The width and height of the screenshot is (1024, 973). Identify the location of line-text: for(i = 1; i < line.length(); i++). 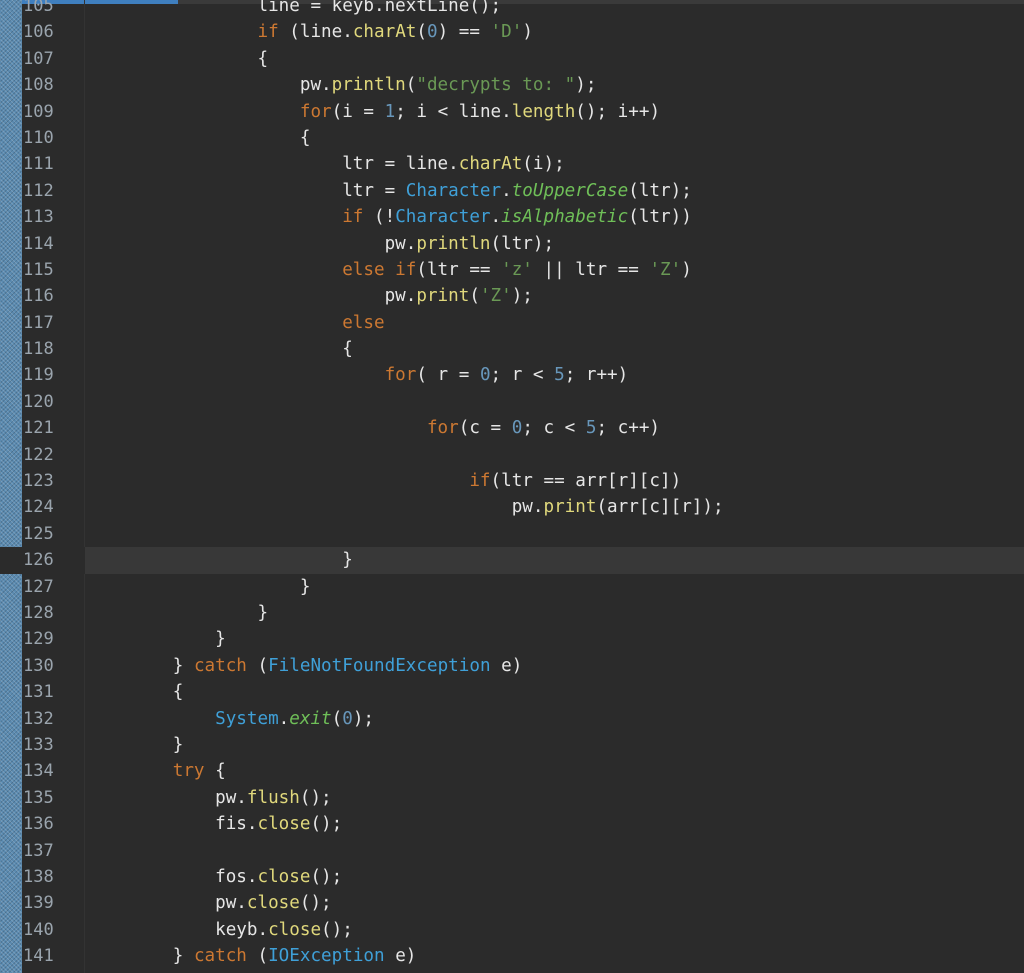
(374, 112).